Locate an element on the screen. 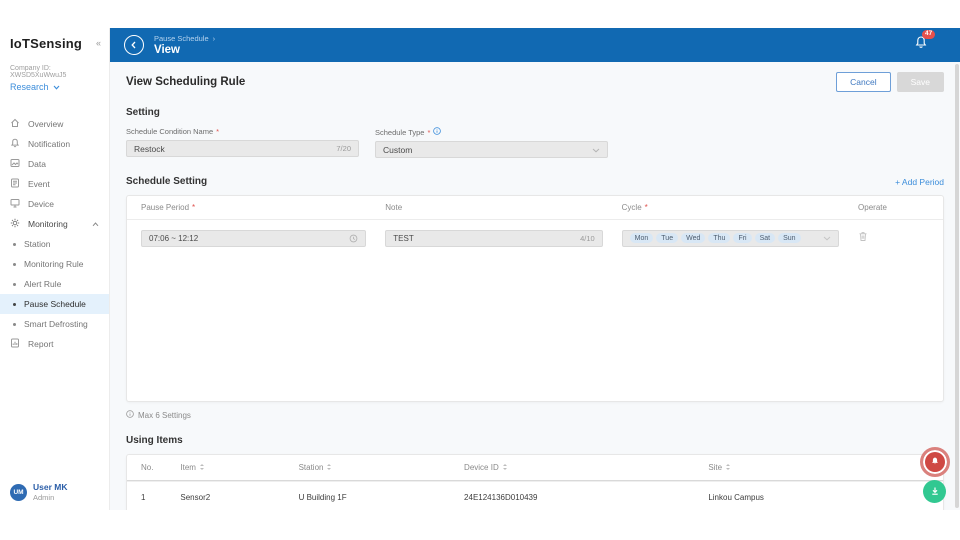  notification-badge: 47 is located at coordinates (929, 34).